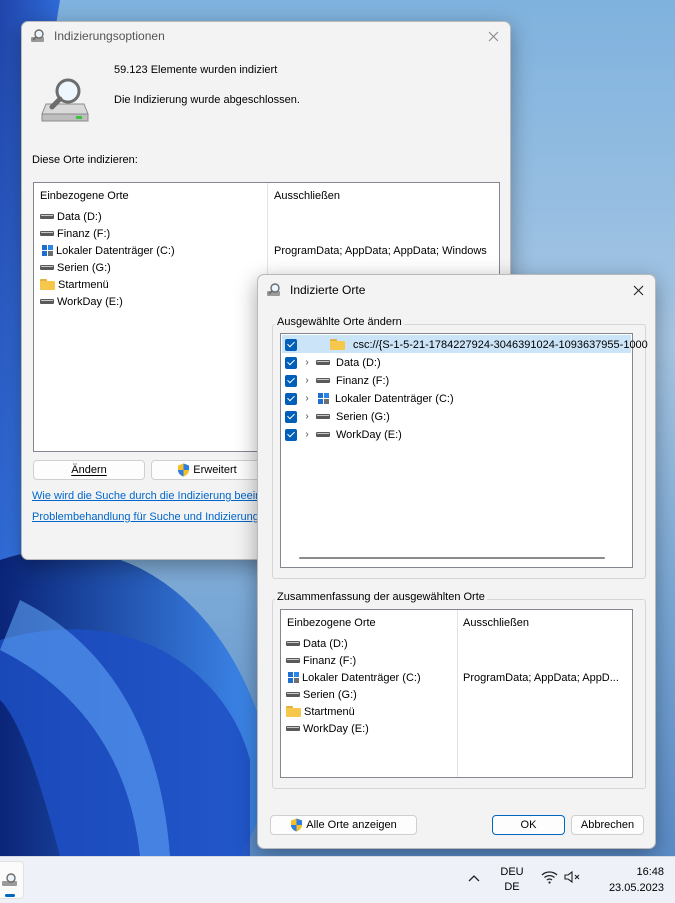 This screenshot has width=675, height=903. Describe the element at coordinates (266, 36) in the screenshot. I see `title-bar: Indizierungsoptionen` at that location.